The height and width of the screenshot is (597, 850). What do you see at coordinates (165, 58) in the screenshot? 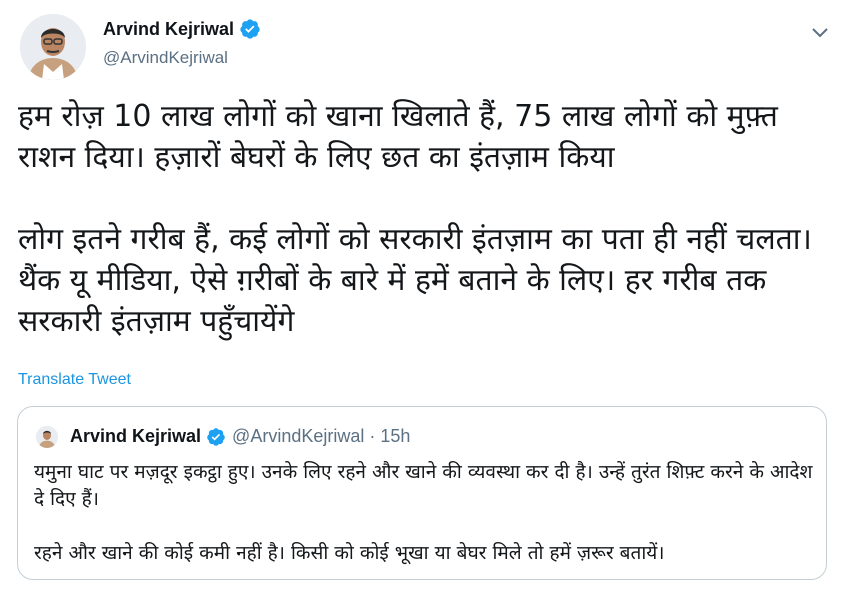
I see `tweet-author-handle: @ArvindKejriwal` at bounding box center [165, 58].